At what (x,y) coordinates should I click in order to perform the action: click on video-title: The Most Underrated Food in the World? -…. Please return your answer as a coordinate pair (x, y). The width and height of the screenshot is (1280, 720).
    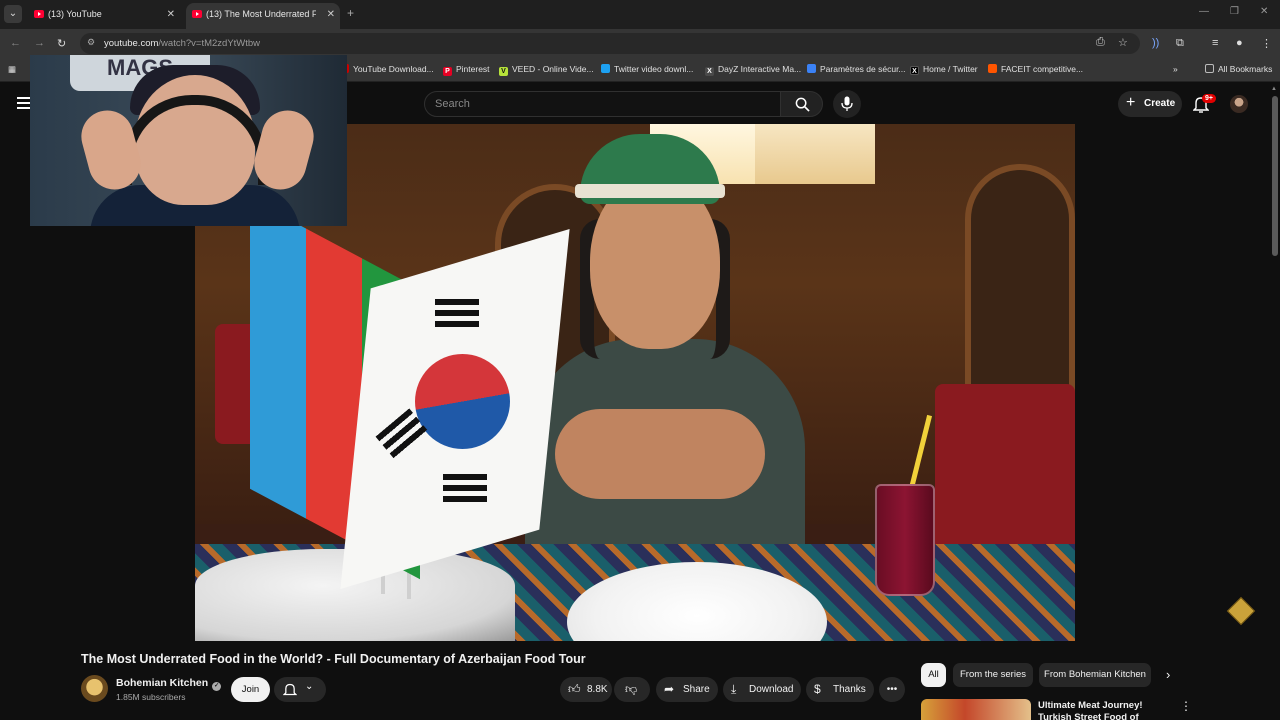
    Looking at the image, I should click on (333, 659).